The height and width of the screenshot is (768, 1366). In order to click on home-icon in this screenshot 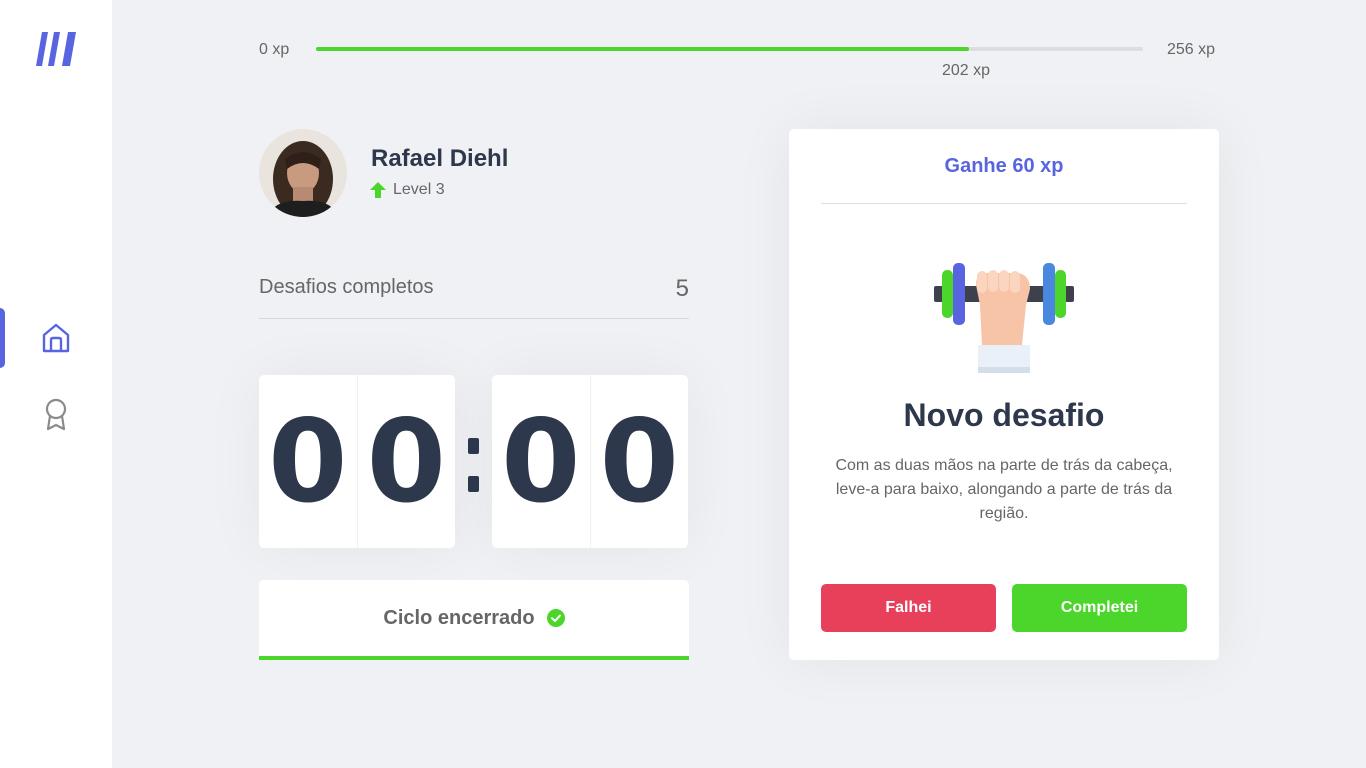, I will do `click(56, 338)`.